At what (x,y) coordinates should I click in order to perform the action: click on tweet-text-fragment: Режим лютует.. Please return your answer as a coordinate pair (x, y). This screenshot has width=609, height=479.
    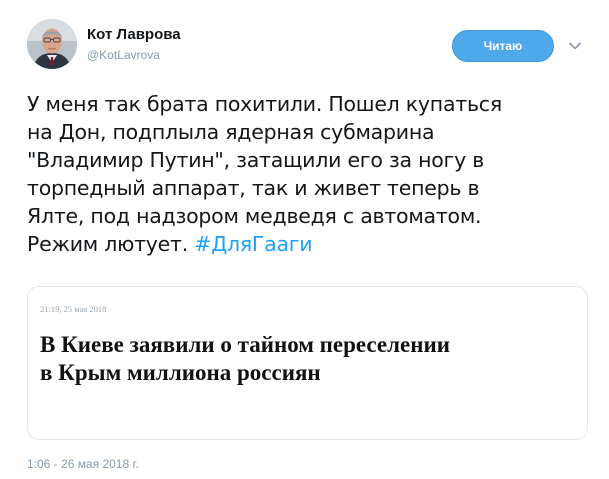
    Looking at the image, I should click on (111, 244).